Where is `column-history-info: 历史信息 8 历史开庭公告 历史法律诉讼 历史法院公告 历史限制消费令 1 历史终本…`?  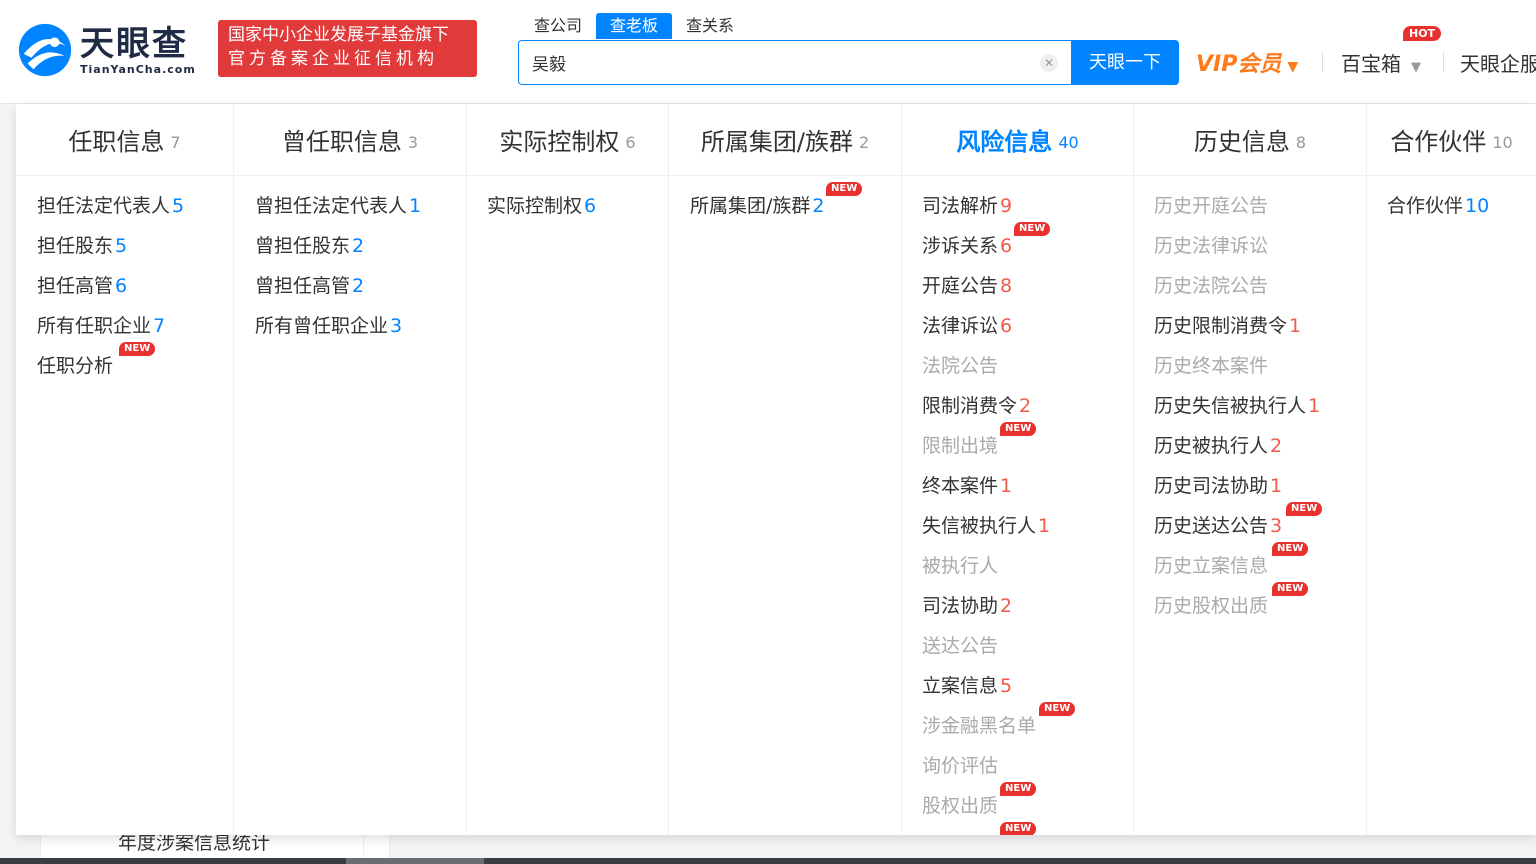
column-history-info: 历史信息 8 历史开庭公告 历史法律诉讼 历史法院公告 历史限制消费令 1 历史终本… is located at coordinates (1250, 469).